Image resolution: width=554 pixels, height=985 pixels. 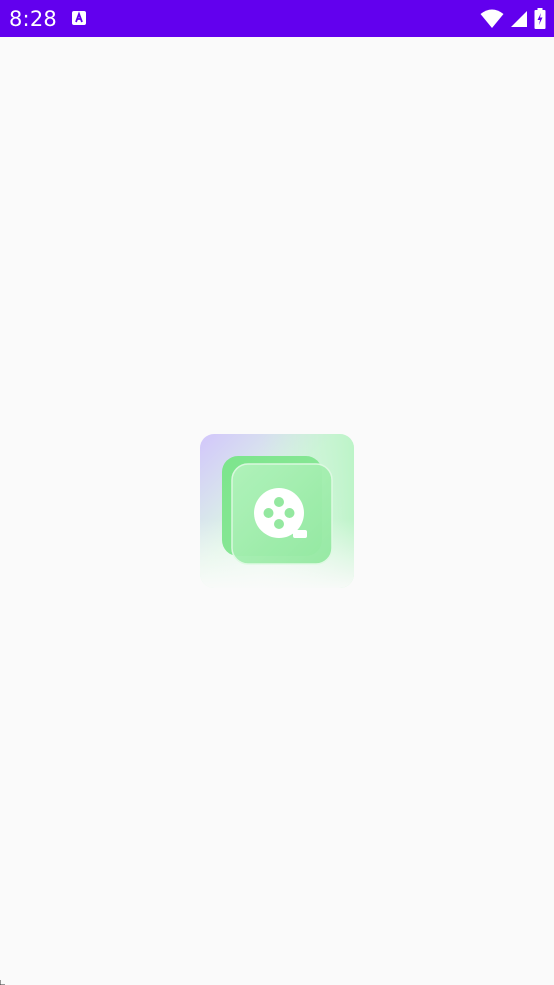 I want to click on status-icons, so click(x=513, y=18).